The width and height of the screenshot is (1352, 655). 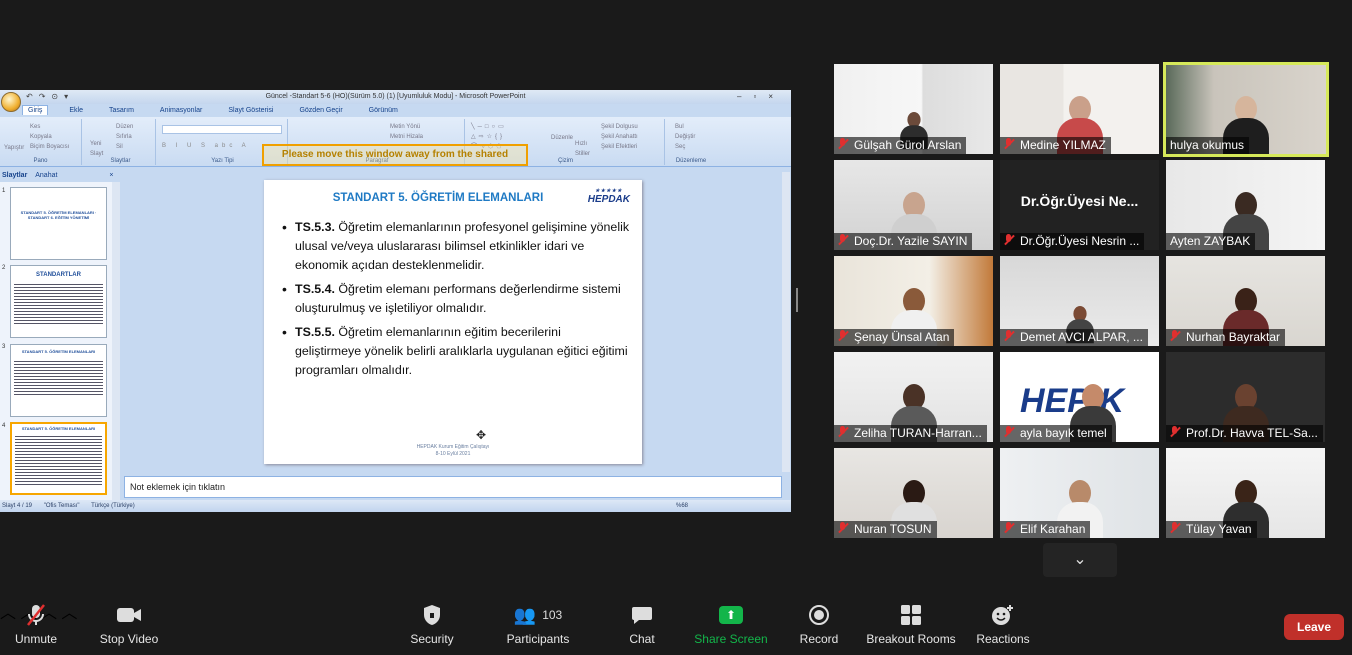 What do you see at coordinates (14, 148) in the screenshot?
I see `paste-button: Yapıştır` at bounding box center [14, 148].